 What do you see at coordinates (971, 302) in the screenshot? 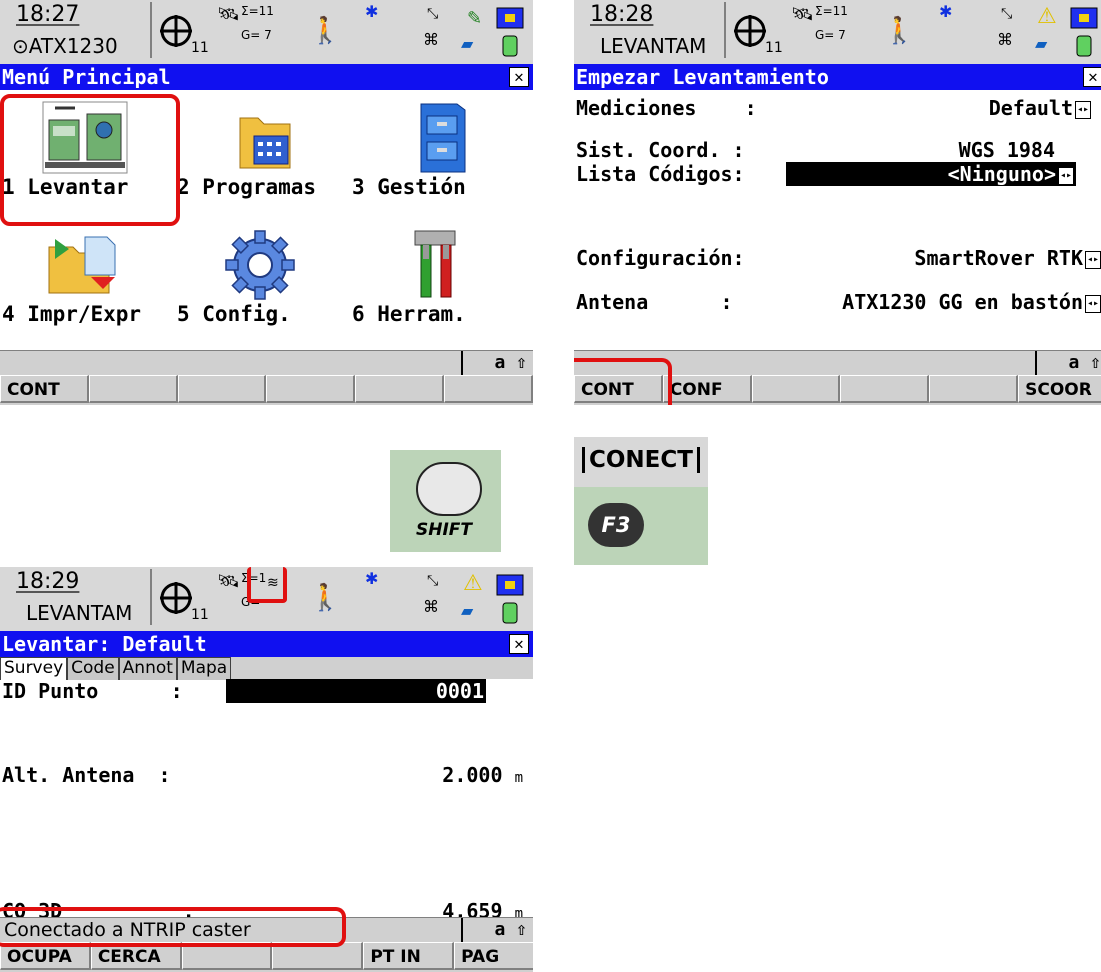
I see `field-antena: ATX1230 GG en bastón ◂▸` at bounding box center [971, 302].